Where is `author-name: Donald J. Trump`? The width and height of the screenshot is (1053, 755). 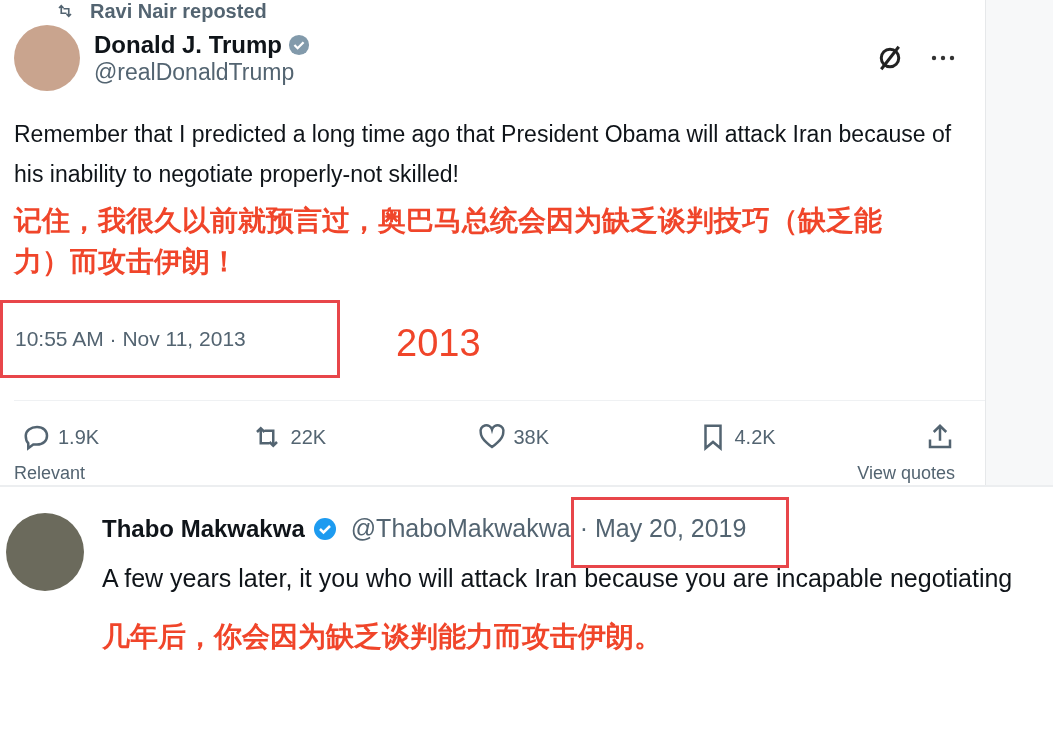
author-name: Donald J. Trump is located at coordinates (188, 44).